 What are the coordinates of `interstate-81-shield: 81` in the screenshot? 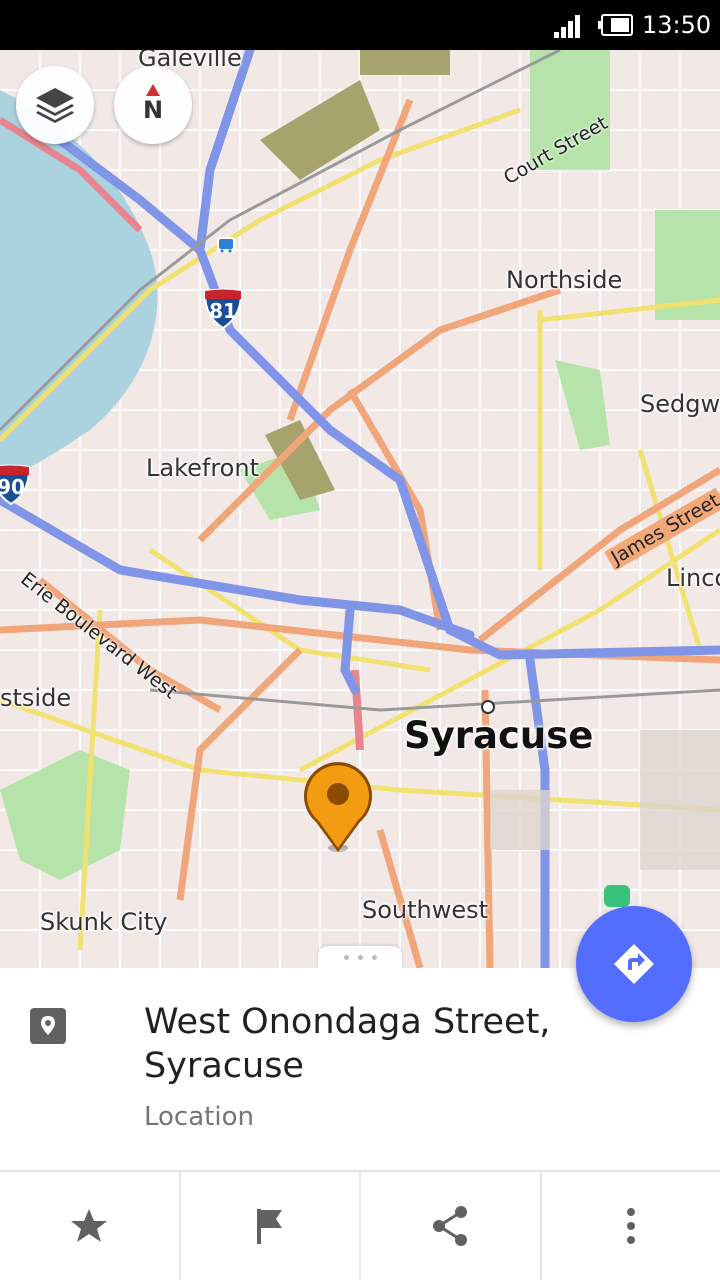 It's located at (223, 309).